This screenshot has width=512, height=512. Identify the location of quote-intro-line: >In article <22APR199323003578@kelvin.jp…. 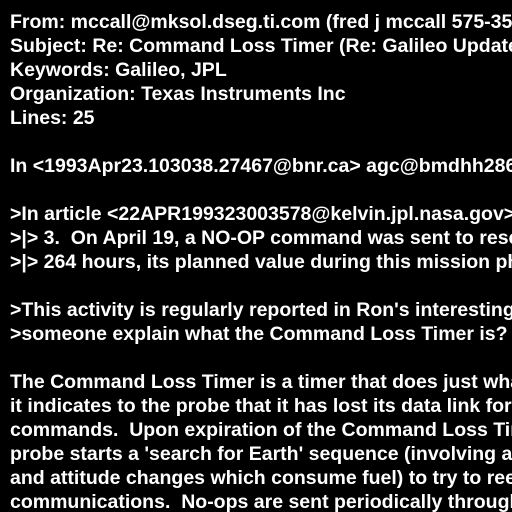
(261, 214).